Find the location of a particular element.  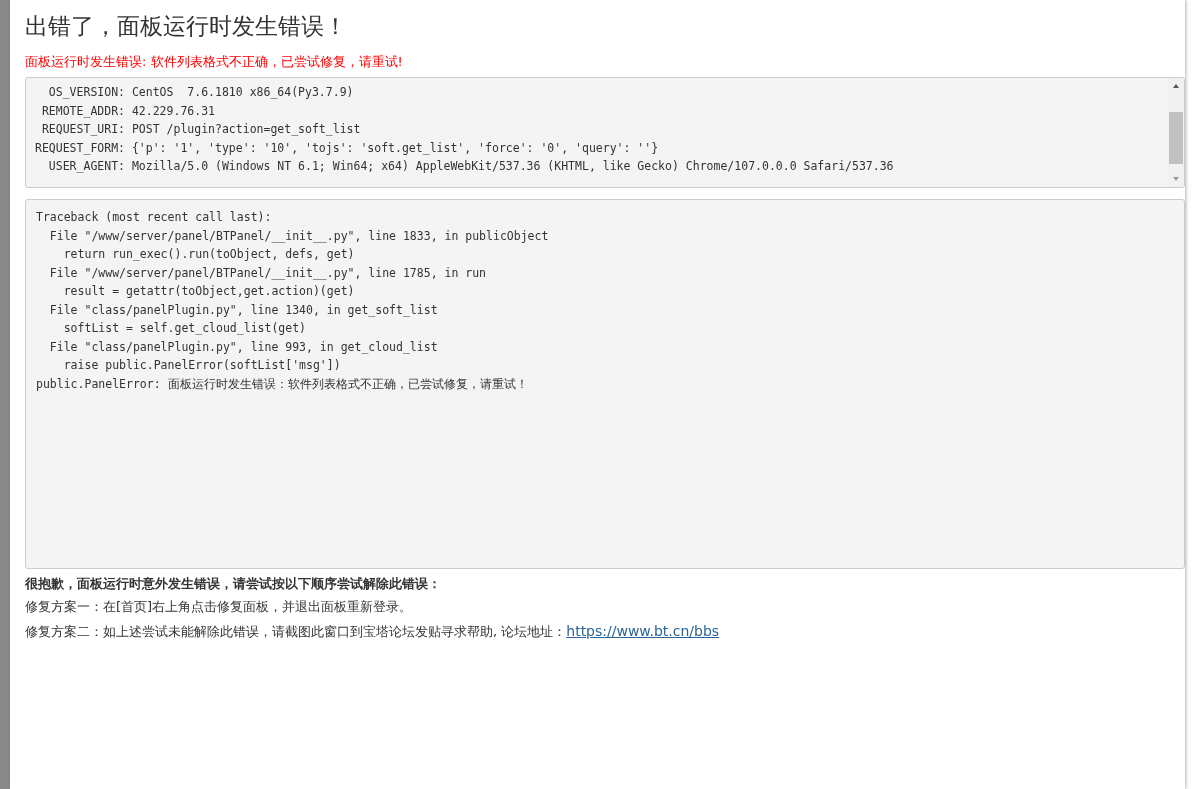

error-title: 出错了，面板运行时发生错误！ is located at coordinates (186, 26).